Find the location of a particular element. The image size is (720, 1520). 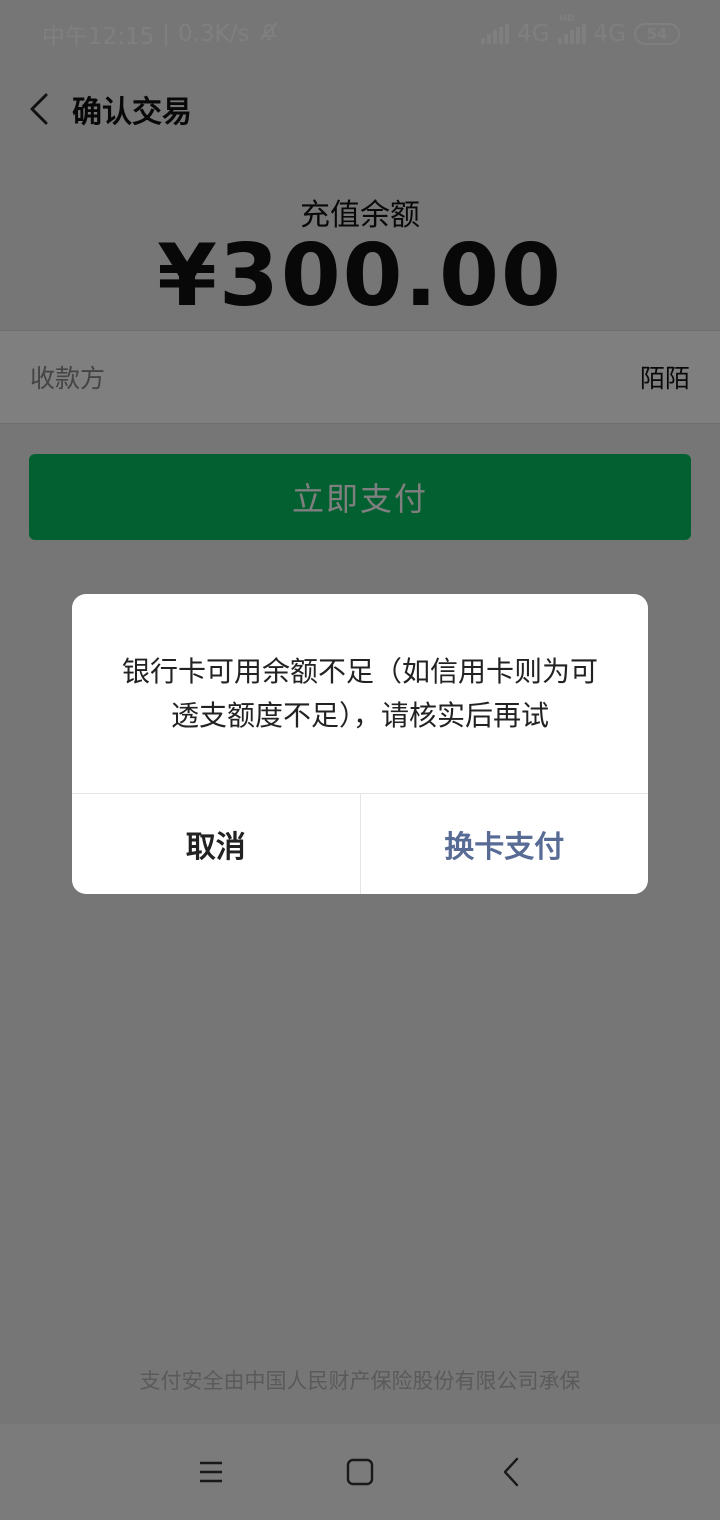

change-card-button: 换卡支付 is located at coordinates (505, 844).